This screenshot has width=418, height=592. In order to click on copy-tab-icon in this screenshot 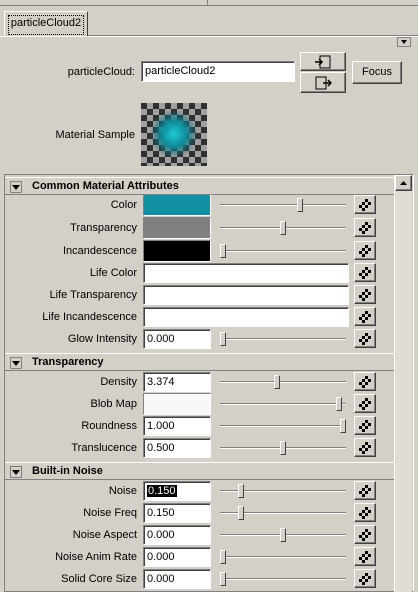, I will do `click(323, 83)`.